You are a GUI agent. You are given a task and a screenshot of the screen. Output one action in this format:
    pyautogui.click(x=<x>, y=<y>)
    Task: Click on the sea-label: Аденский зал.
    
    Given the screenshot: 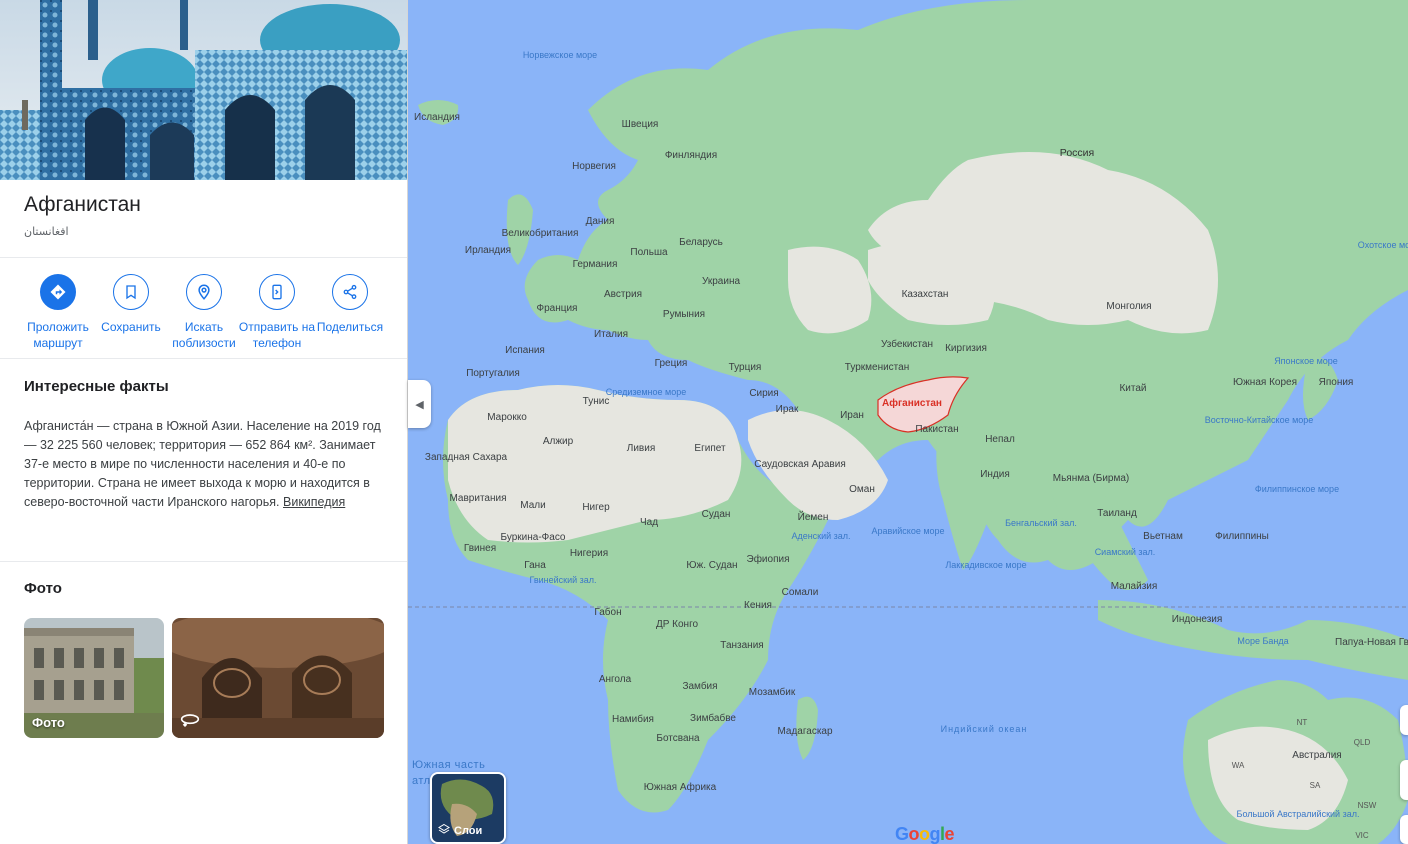 What is the action you would take?
    pyautogui.click(x=820, y=536)
    